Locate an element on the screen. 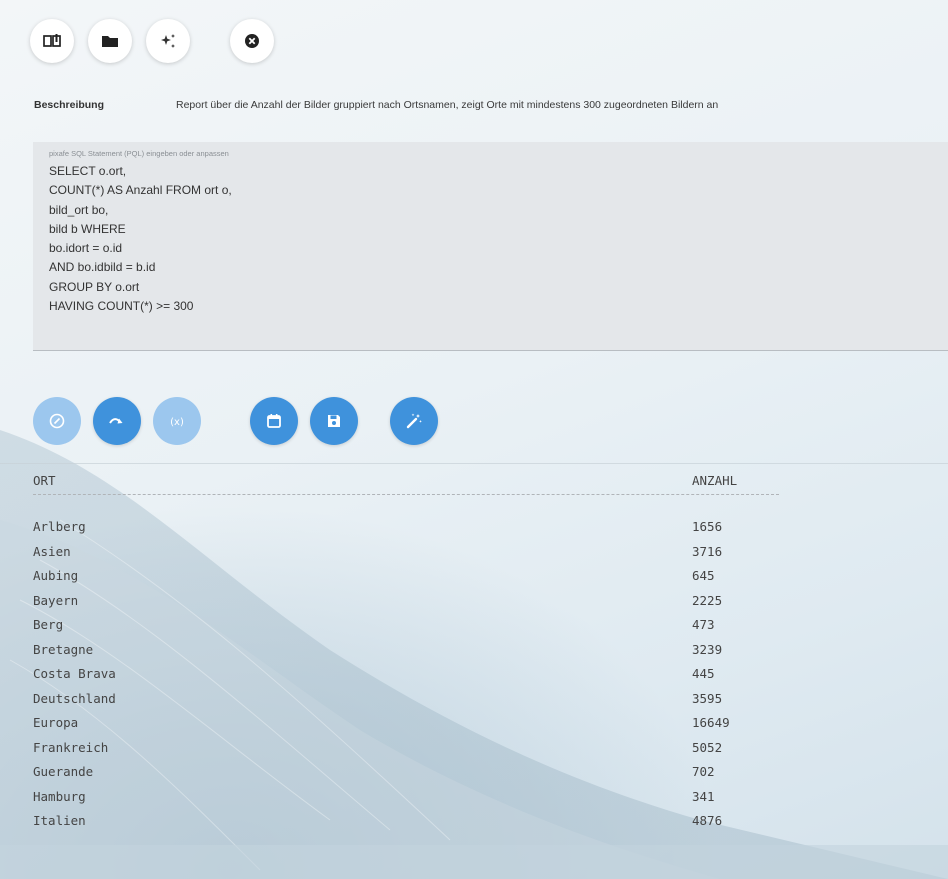  table-row: Aubing 645 is located at coordinates (474, 580).